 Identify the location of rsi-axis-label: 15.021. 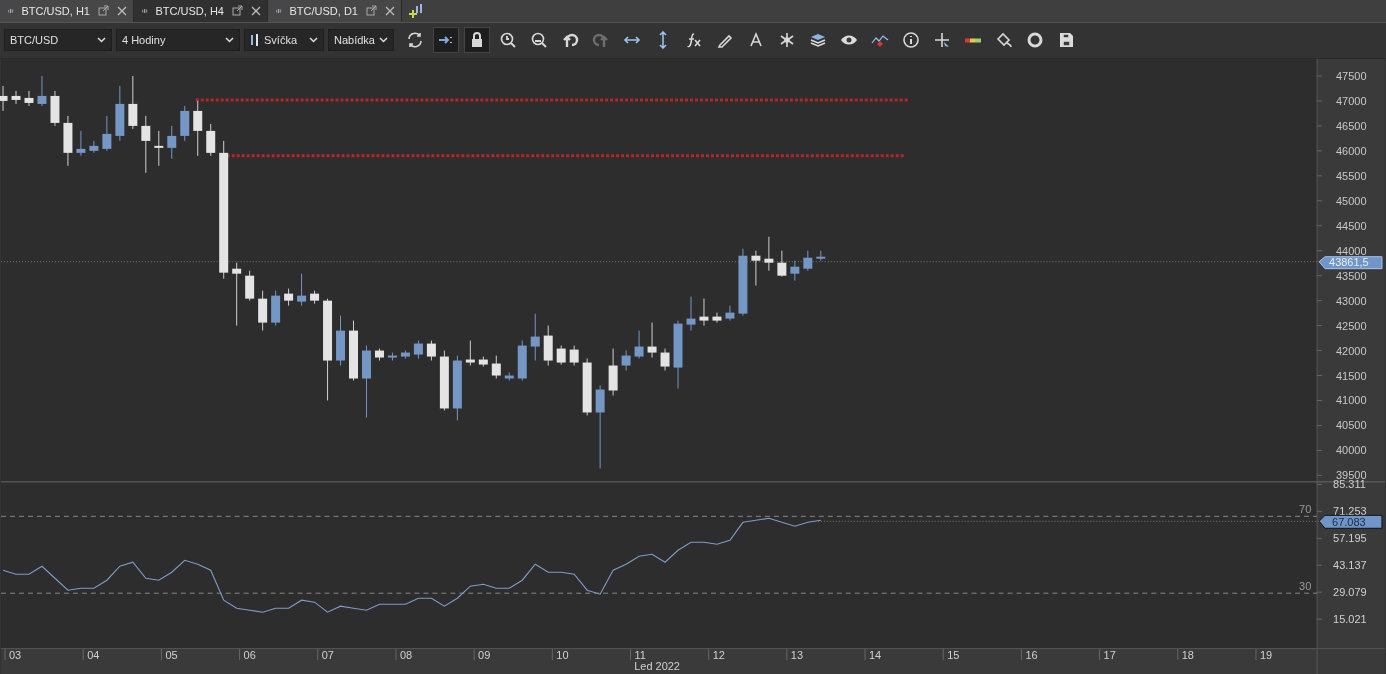
(1350, 619).